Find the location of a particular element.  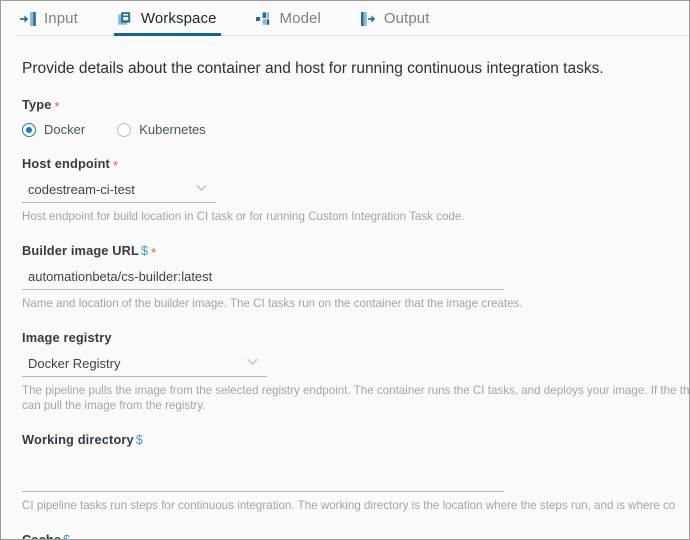

image-registry-select: Docker Registry is located at coordinates (144, 365).